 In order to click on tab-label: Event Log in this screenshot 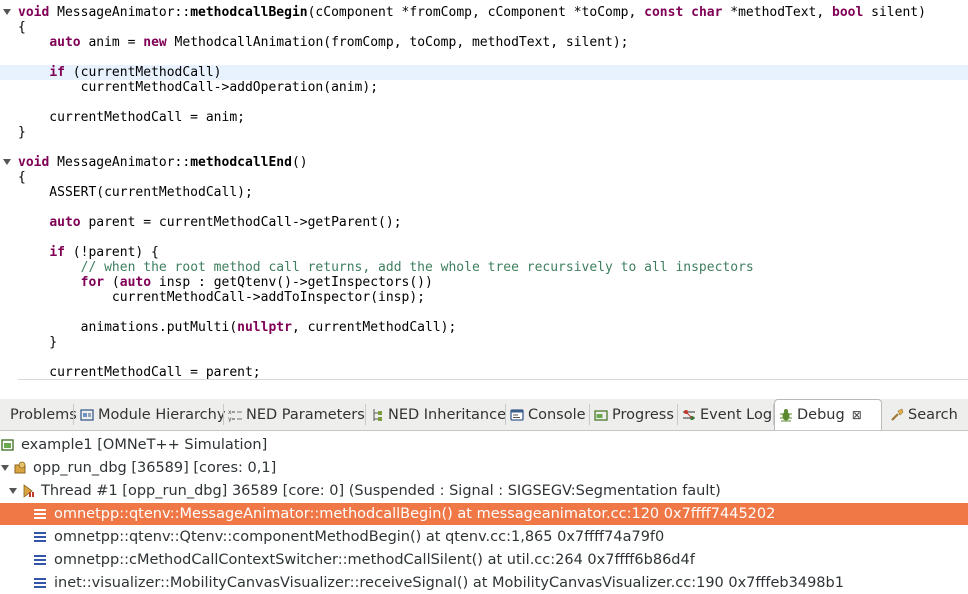, I will do `click(736, 414)`.